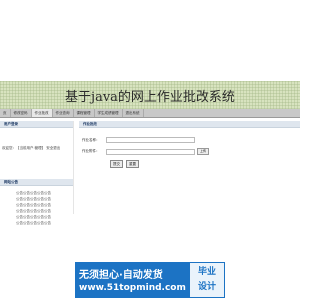 Image resolution: width=320 pixels, height=300 pixels. What do you see at coordinates (207, 280) in the screenshot?
I see `watermark-badge: 毕业 设计` at bounding box center [207, 280].